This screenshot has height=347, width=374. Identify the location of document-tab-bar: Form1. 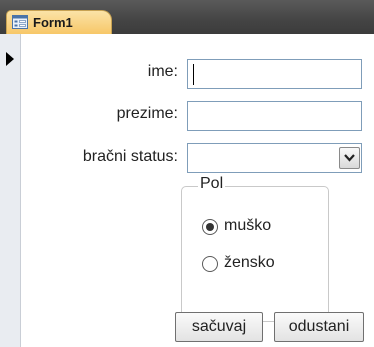
(187, 17).